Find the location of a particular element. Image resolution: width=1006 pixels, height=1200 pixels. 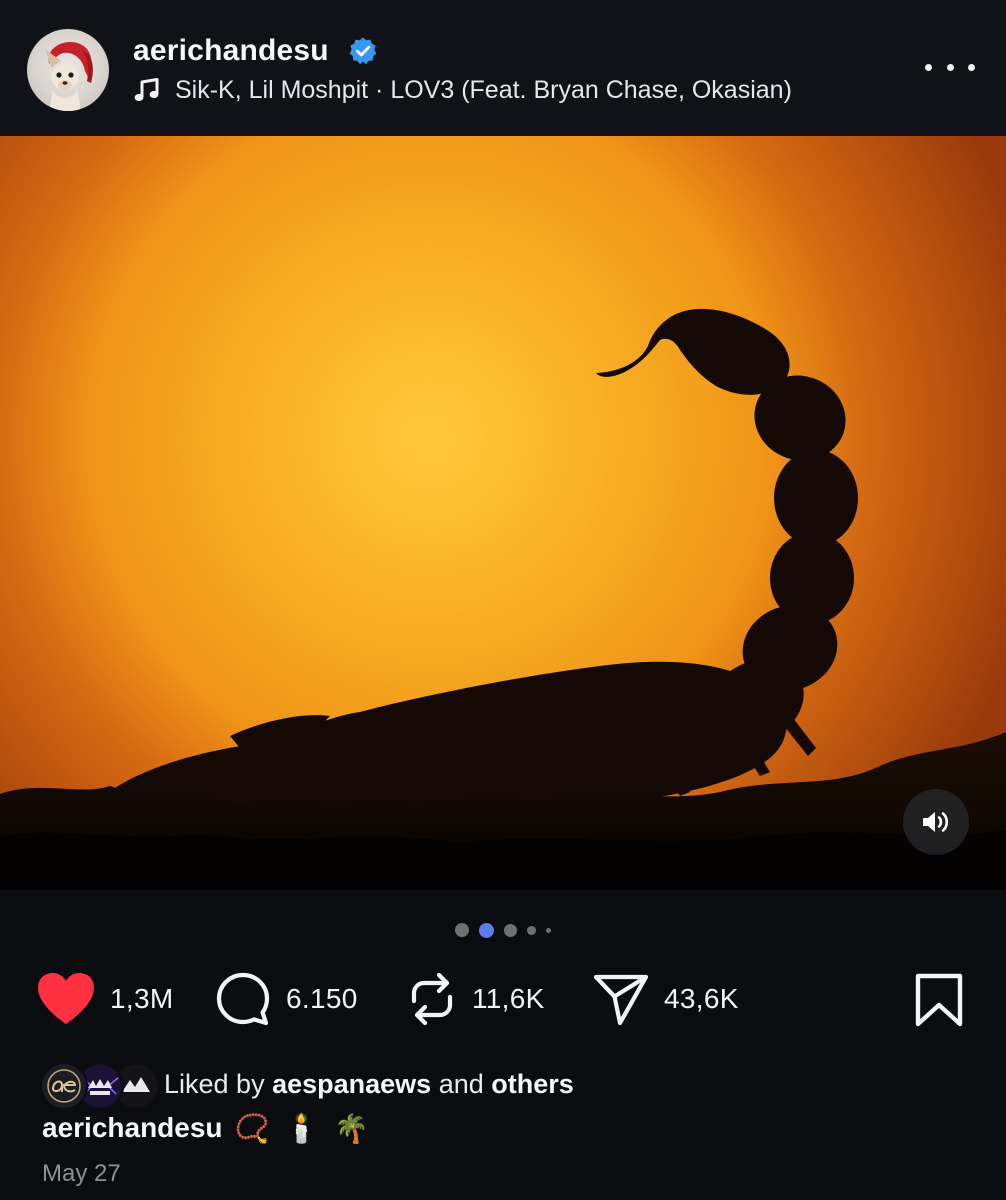

comment-button: 6.150 is located at coordinates (286, 999).